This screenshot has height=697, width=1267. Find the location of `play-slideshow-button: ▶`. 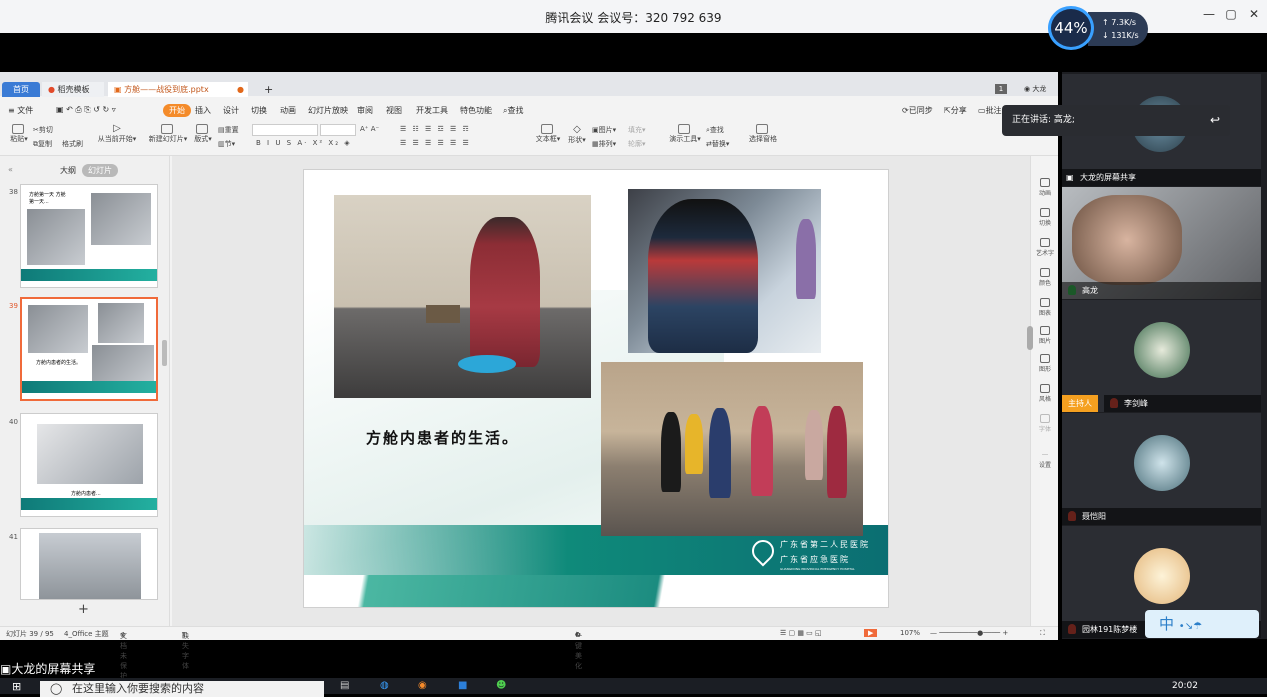

play-slideshow-button: ▶ is located at coordinates (871, 633).